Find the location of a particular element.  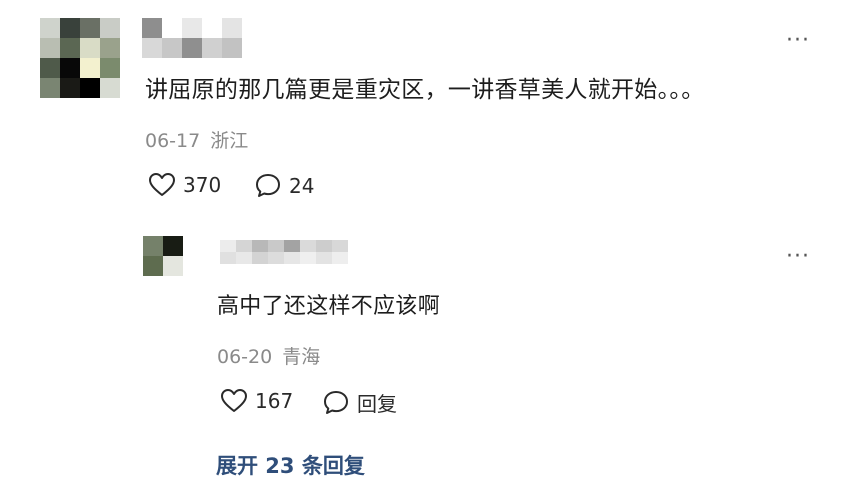

reply-count-button: 24 is located at coordinates (284, 185).